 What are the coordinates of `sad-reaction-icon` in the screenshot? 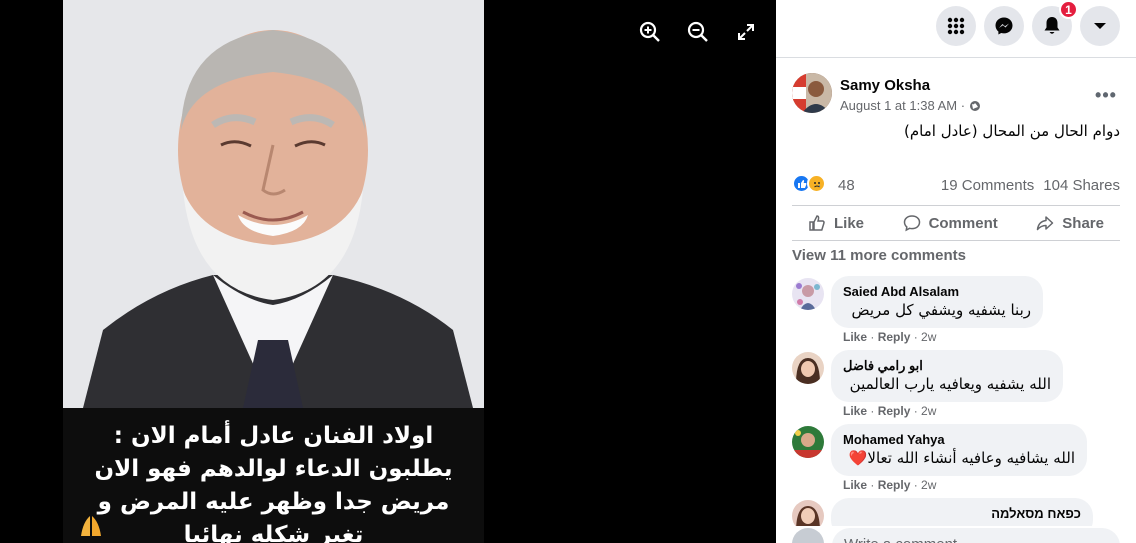 It's located at (816, 183).